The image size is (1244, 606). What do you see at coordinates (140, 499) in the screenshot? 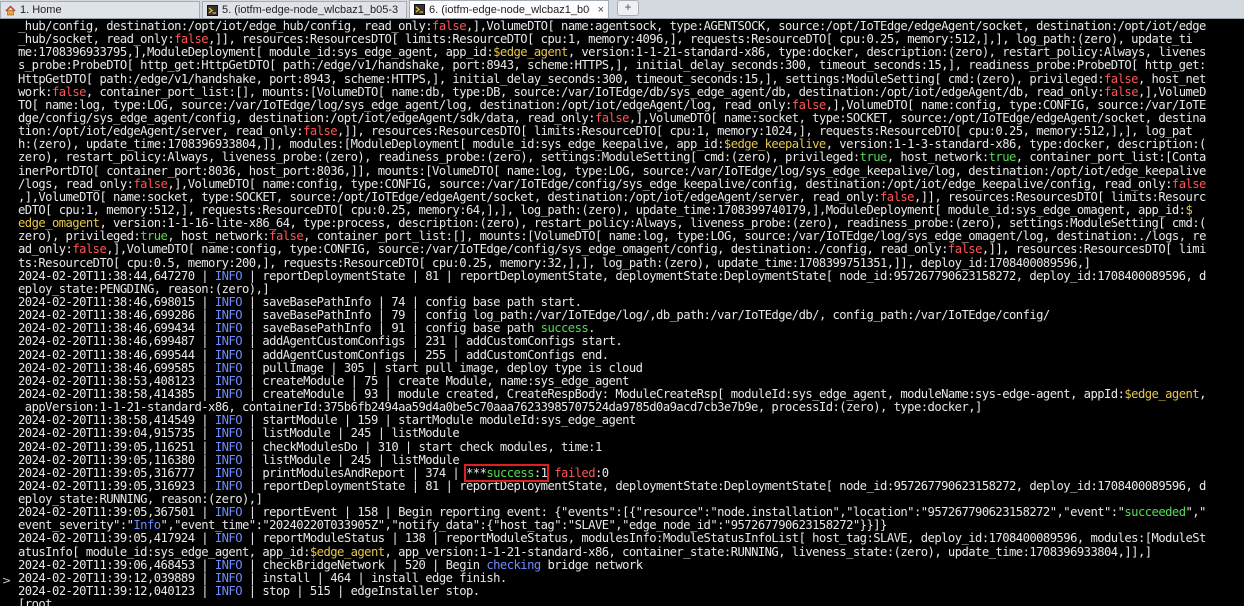
I see `log-text: eploy_state:RUNNING, reason:(zero),]` at bounding box center [140, 499].